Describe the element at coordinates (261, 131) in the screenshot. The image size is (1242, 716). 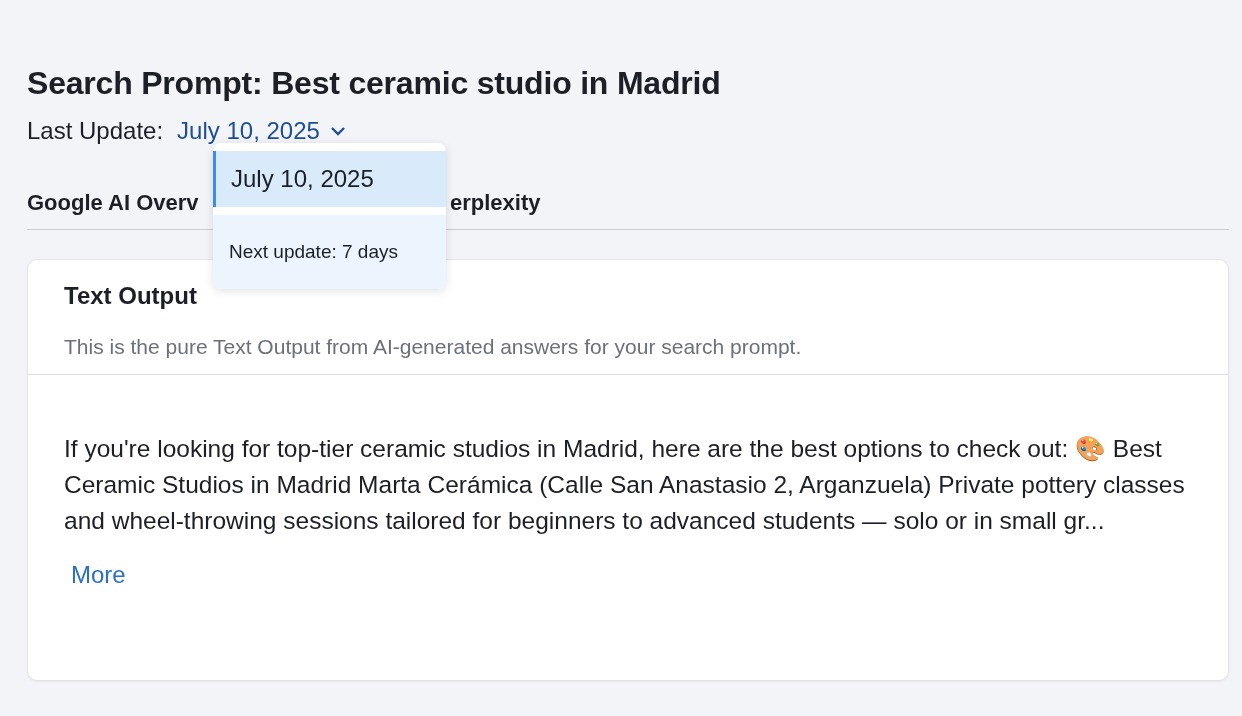
I see `date-dropdown: July 10, 2025` at that location.